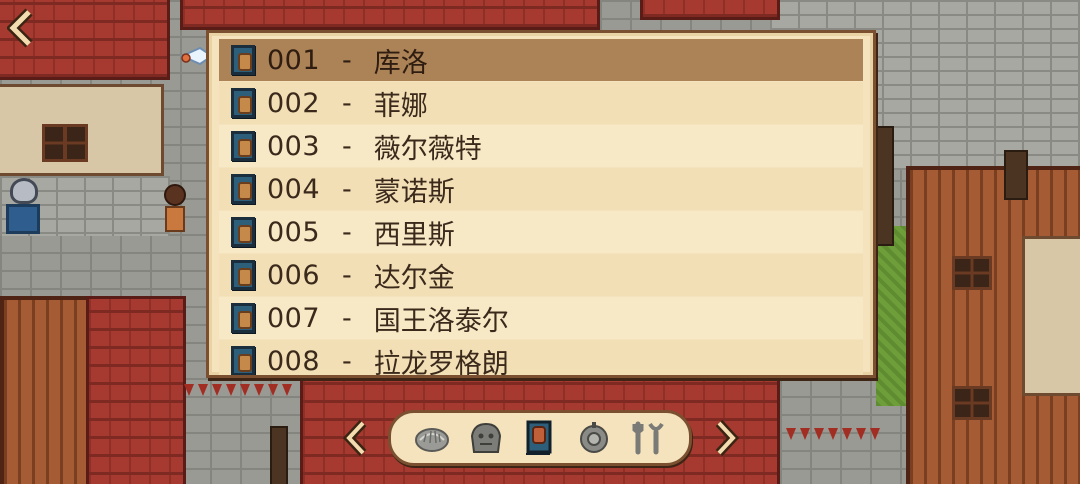  Describe the element at coordinates (541, 146) in the screenshot. I see `character-list-item: 003- 薇尔薇特` at that location.